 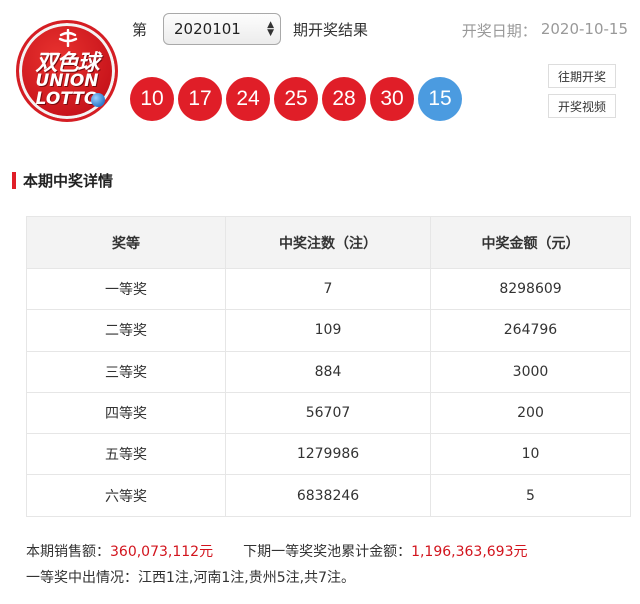 I want to click on section-title: 本期中奖详情, so click(x=62, y=180).